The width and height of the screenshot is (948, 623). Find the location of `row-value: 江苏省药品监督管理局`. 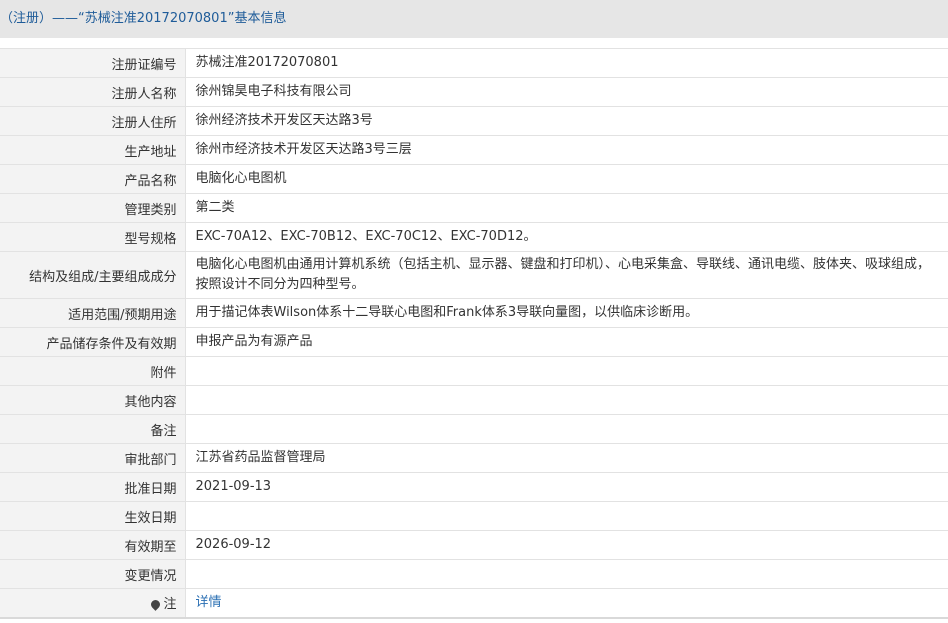

row-value: 江苏省药品监督管理局 is located at coordinates (566, 458).